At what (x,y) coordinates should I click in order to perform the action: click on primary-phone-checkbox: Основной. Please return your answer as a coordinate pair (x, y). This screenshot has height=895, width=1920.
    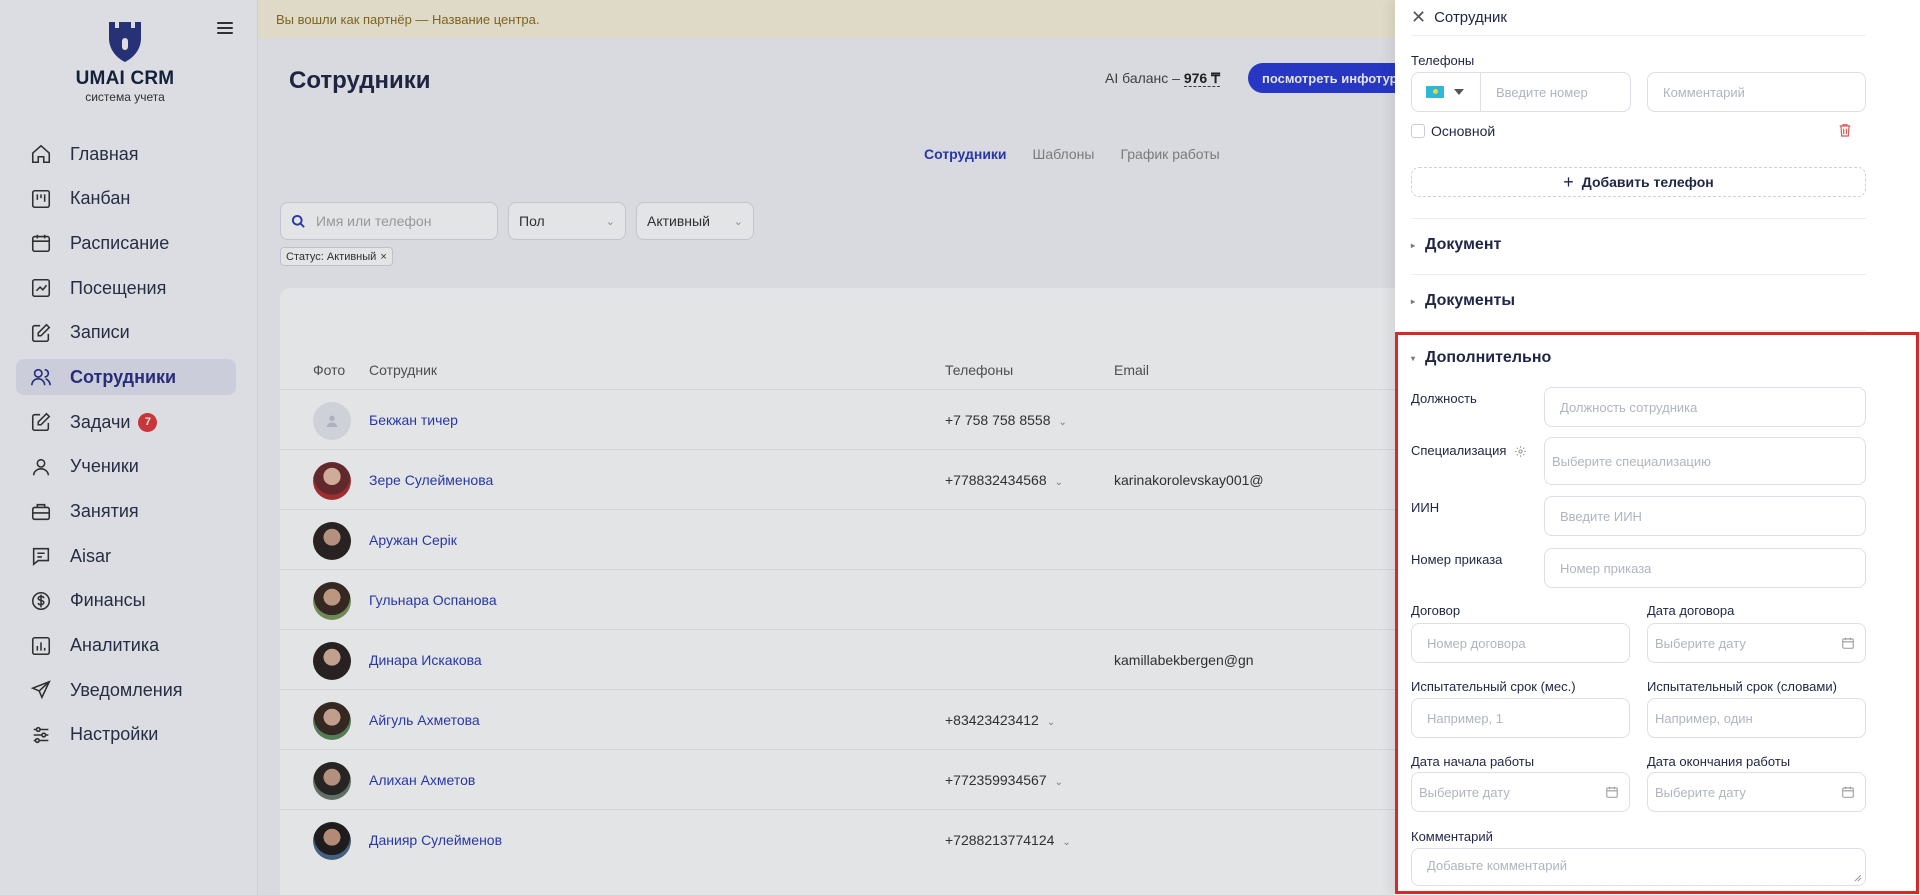
    Looking at the image, I should click on (1453, 131).